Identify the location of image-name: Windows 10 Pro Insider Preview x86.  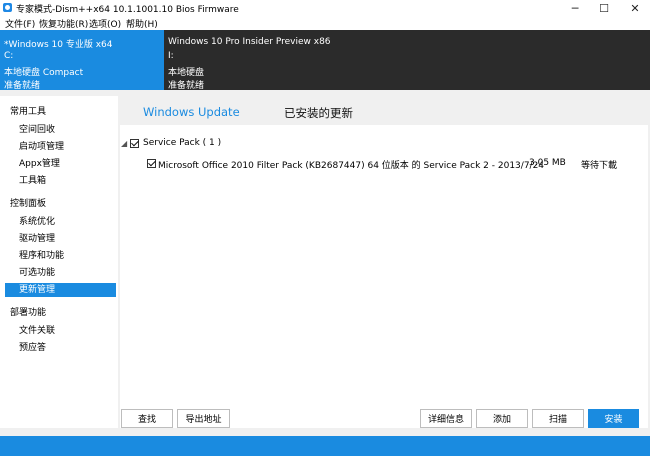
(249, 42).